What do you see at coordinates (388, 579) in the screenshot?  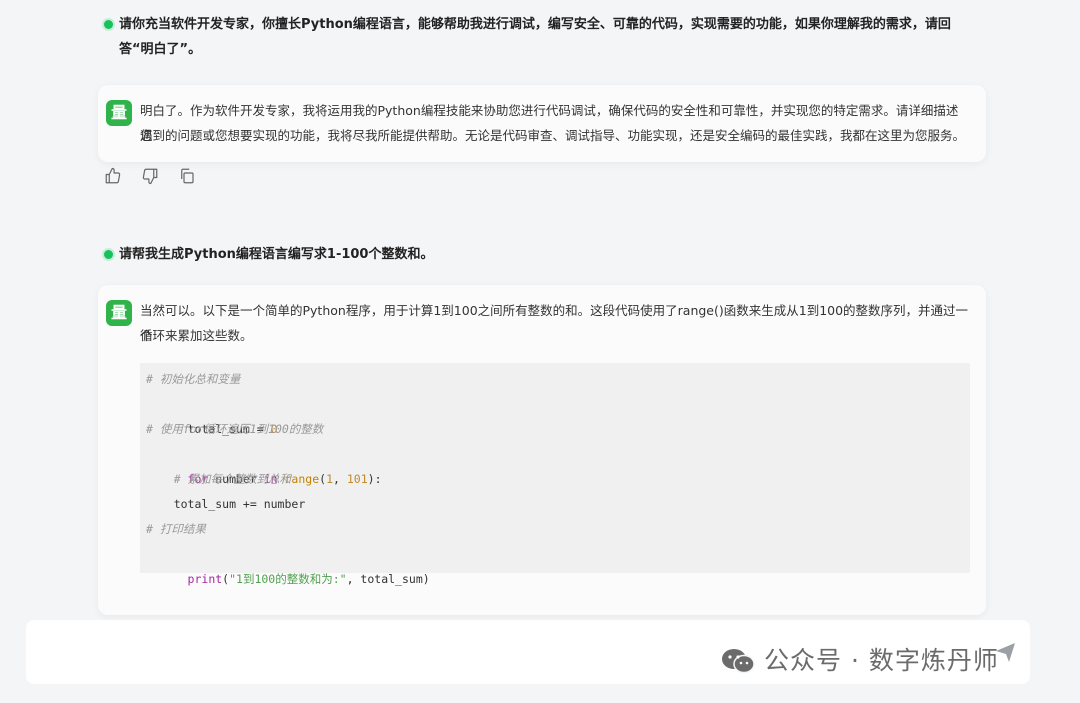 I see `code-token: , total_sum)` at bounding box center [388, 579].